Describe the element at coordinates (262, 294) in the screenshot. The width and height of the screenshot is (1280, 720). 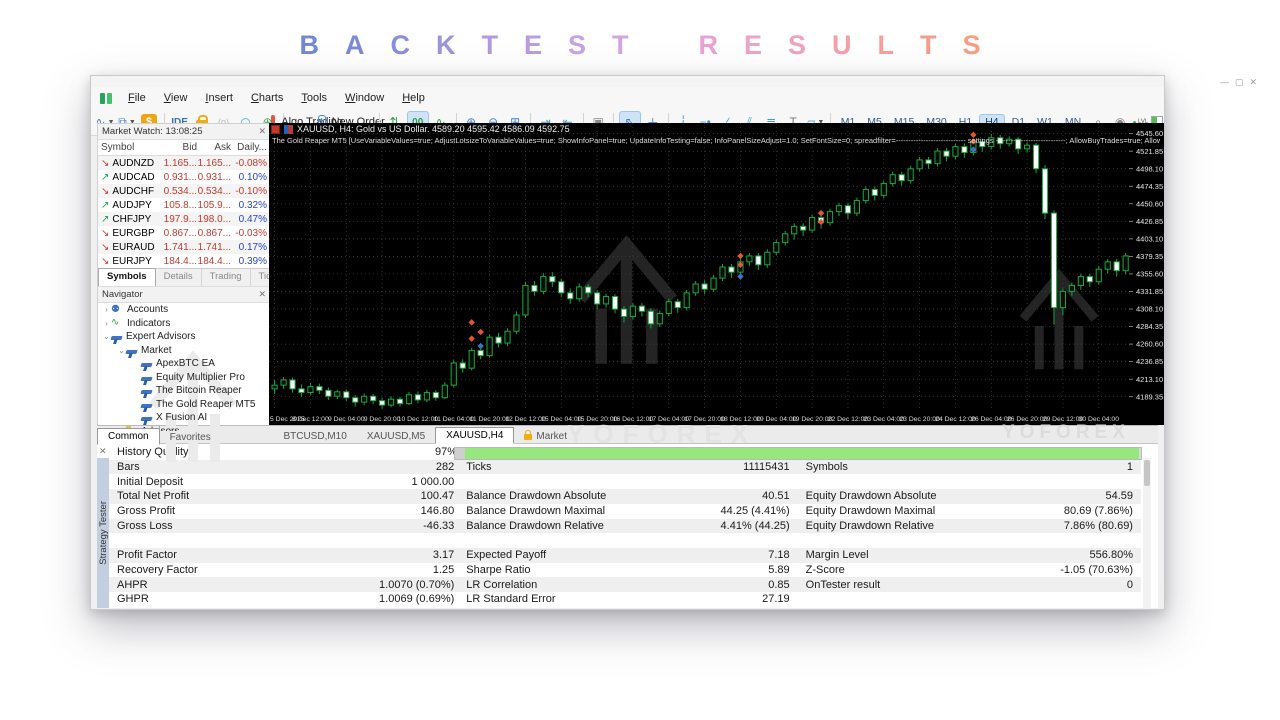
I see `navigator-close-icon: ✕` at that location.